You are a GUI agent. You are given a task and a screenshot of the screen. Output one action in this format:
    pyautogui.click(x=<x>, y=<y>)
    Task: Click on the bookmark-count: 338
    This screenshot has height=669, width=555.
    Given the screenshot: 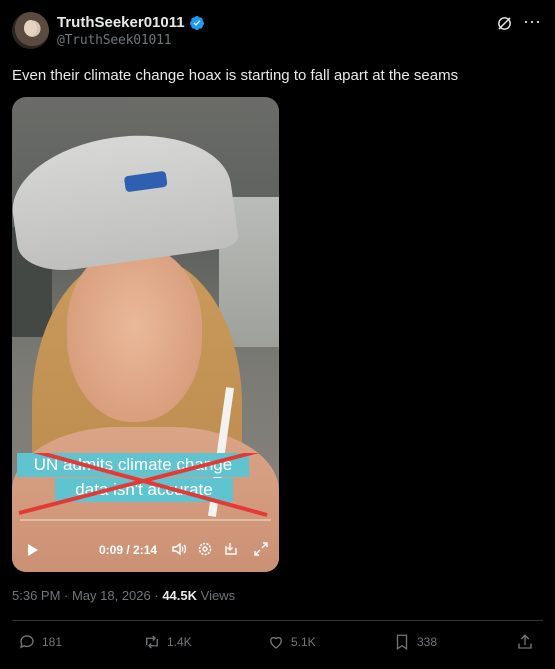 What is the action you would take?
    pyautogui.click(x=427, y=642)
    